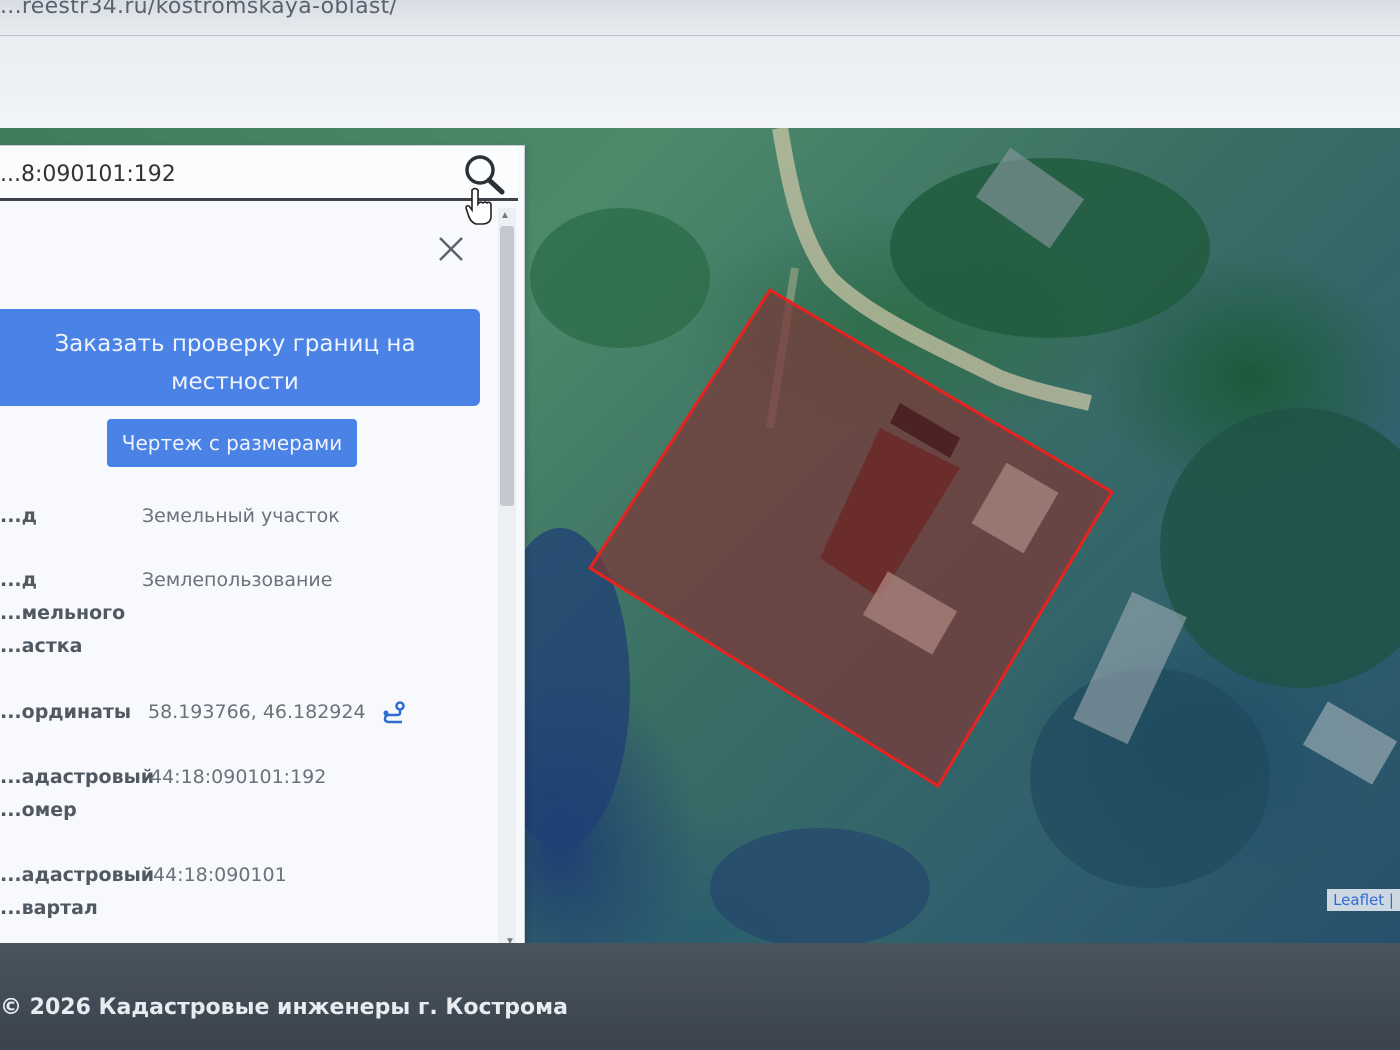  Describe the element at coordinates (237, 580) in the screenshot. I see `property-value: Землепользование` at that location.